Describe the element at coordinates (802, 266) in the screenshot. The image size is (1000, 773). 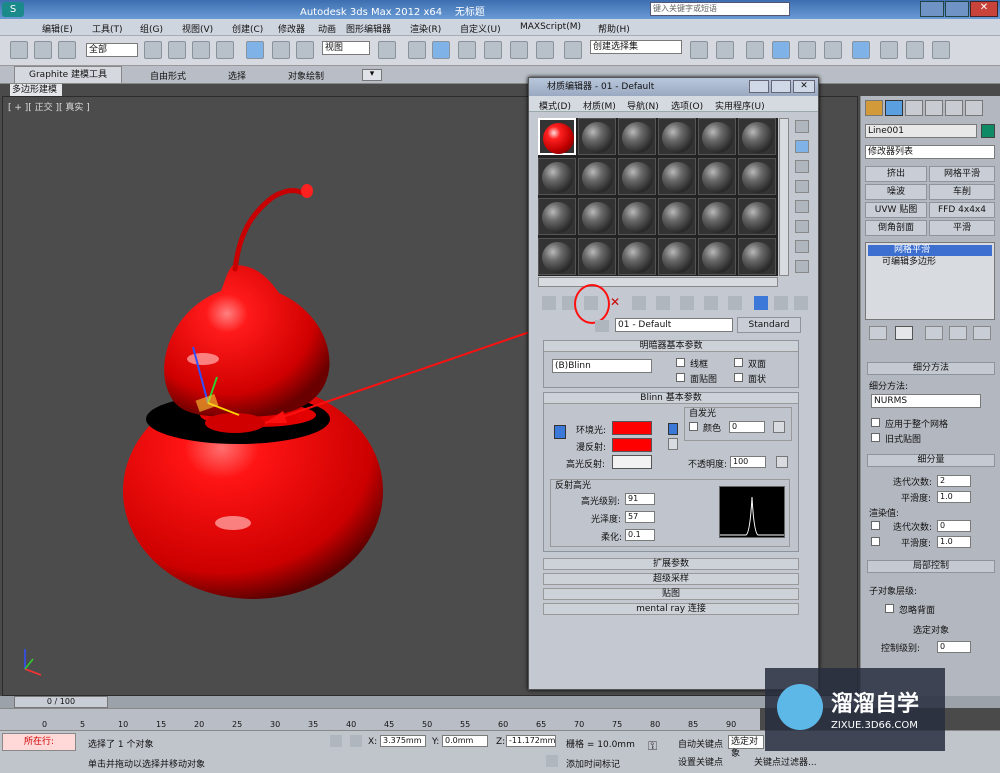
I see `select-by-material-icon` at that location.